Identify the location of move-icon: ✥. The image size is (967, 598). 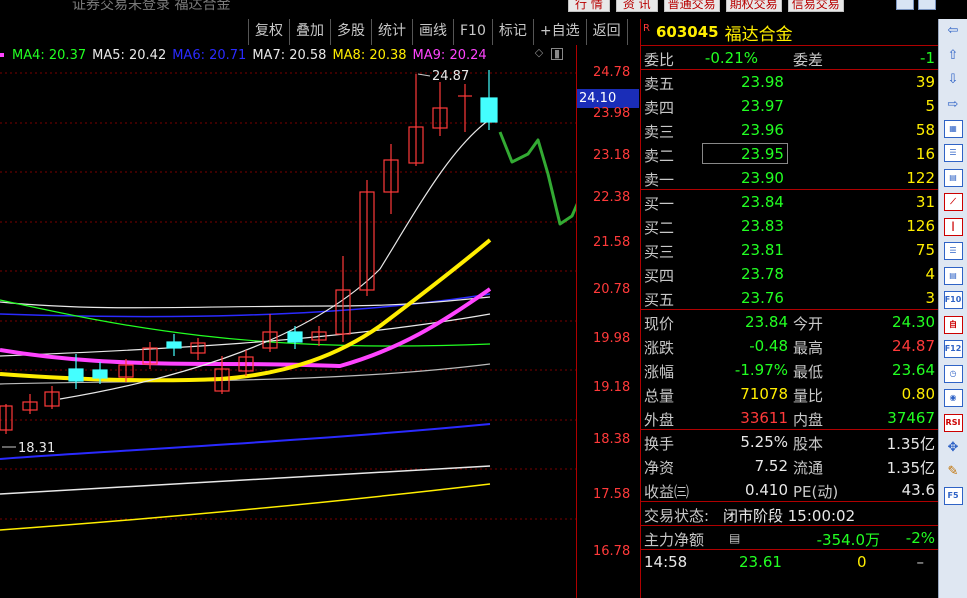
(953, 447).